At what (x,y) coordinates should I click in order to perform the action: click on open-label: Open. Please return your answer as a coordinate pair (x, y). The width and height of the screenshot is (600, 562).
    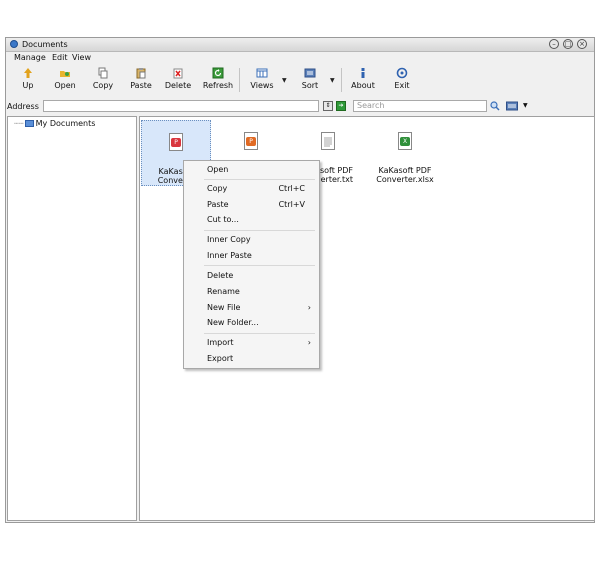
    Looking at the image, I should click on (65, 85).